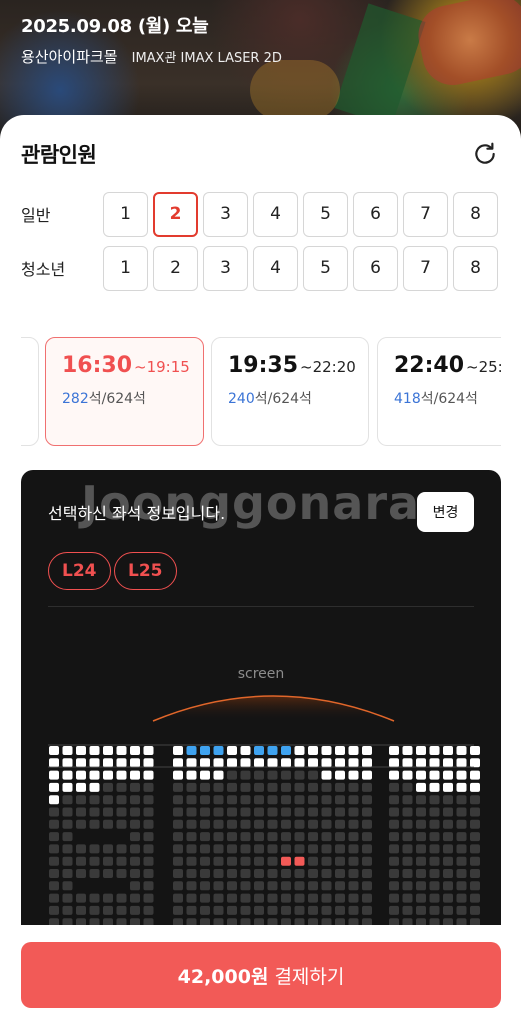 The width and height of the screenshot is (521, 1024). Describe the element at coordinates (375, 214) in the screenshot. I see `count-option: 6` at that location.